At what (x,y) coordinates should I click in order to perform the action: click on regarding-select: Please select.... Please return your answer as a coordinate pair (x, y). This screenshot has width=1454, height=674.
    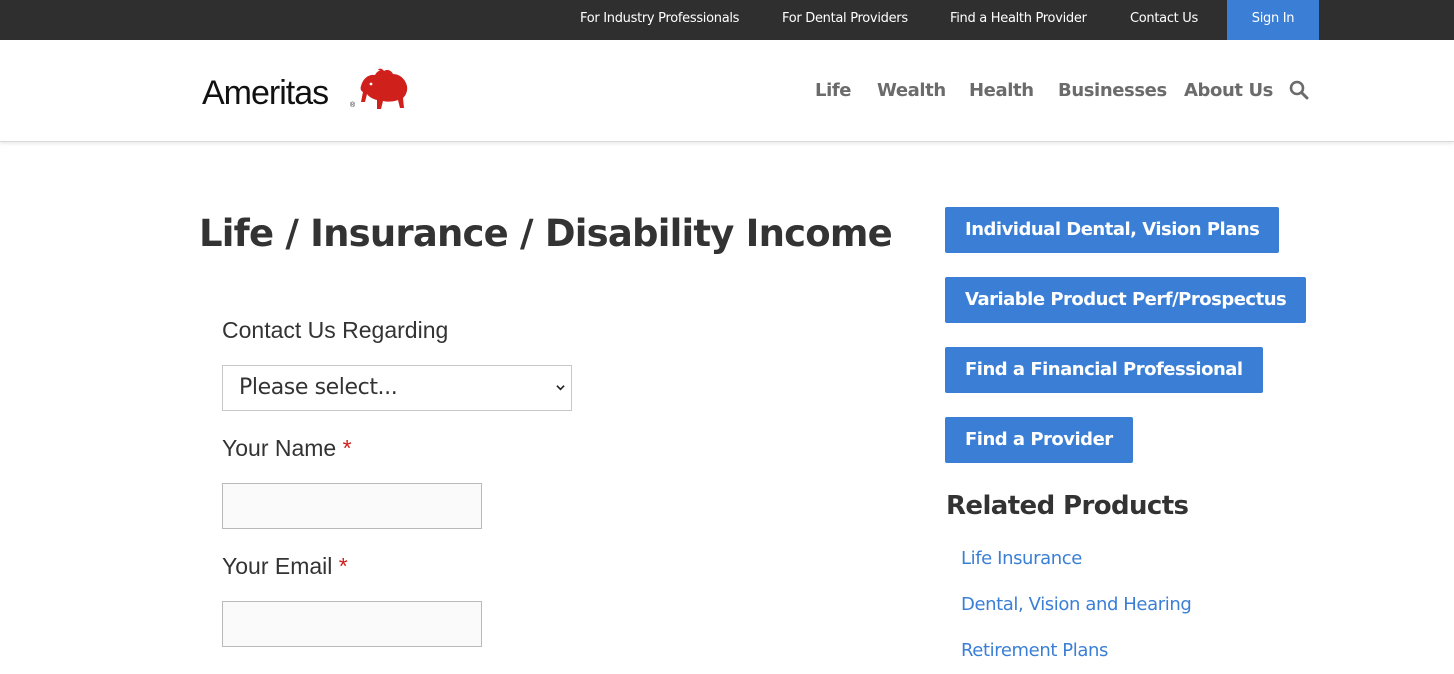
    Looking at the image, I should click on (397, 388).